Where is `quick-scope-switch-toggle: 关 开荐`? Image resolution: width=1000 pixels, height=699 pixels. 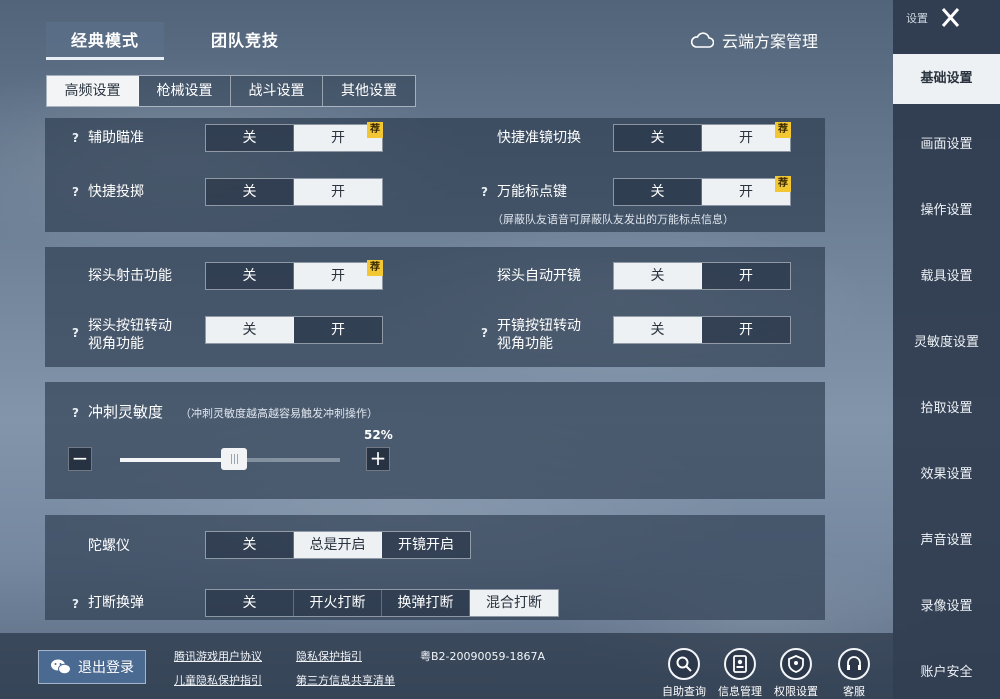
quick-scope-switch-toggle: 关 开荐 is located at coordinates (702, 137).